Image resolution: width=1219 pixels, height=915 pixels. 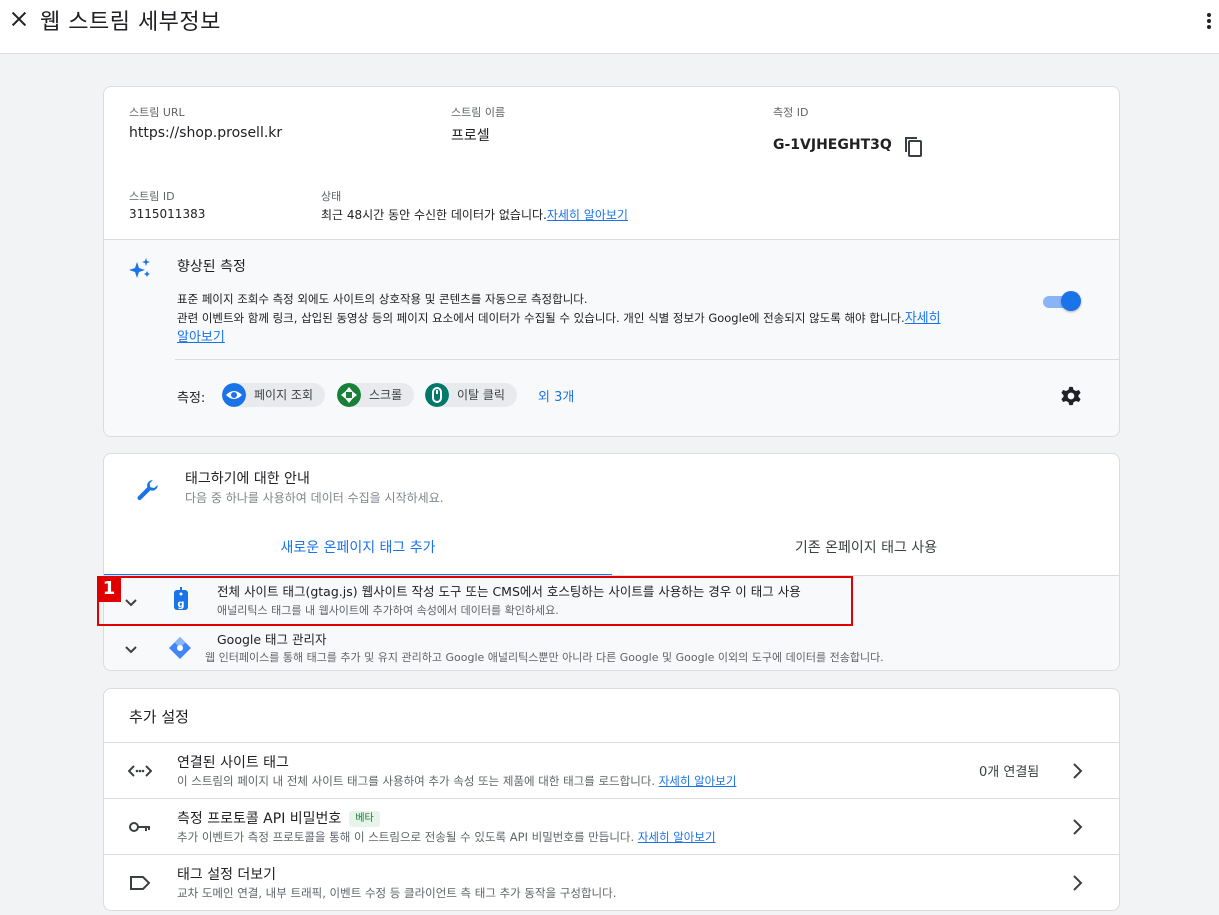 What do you see at coordinates (358, 555) in the screenshot?
I see `tab-new-tag: 새로운 온페이지 태그 추가` at bounding box center [358, 555].